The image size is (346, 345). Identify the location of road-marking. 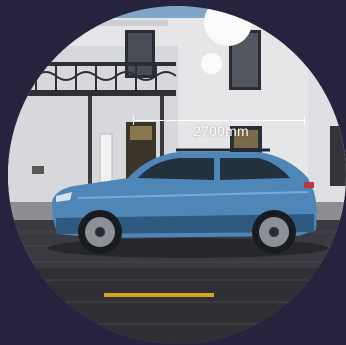
(159, 295).